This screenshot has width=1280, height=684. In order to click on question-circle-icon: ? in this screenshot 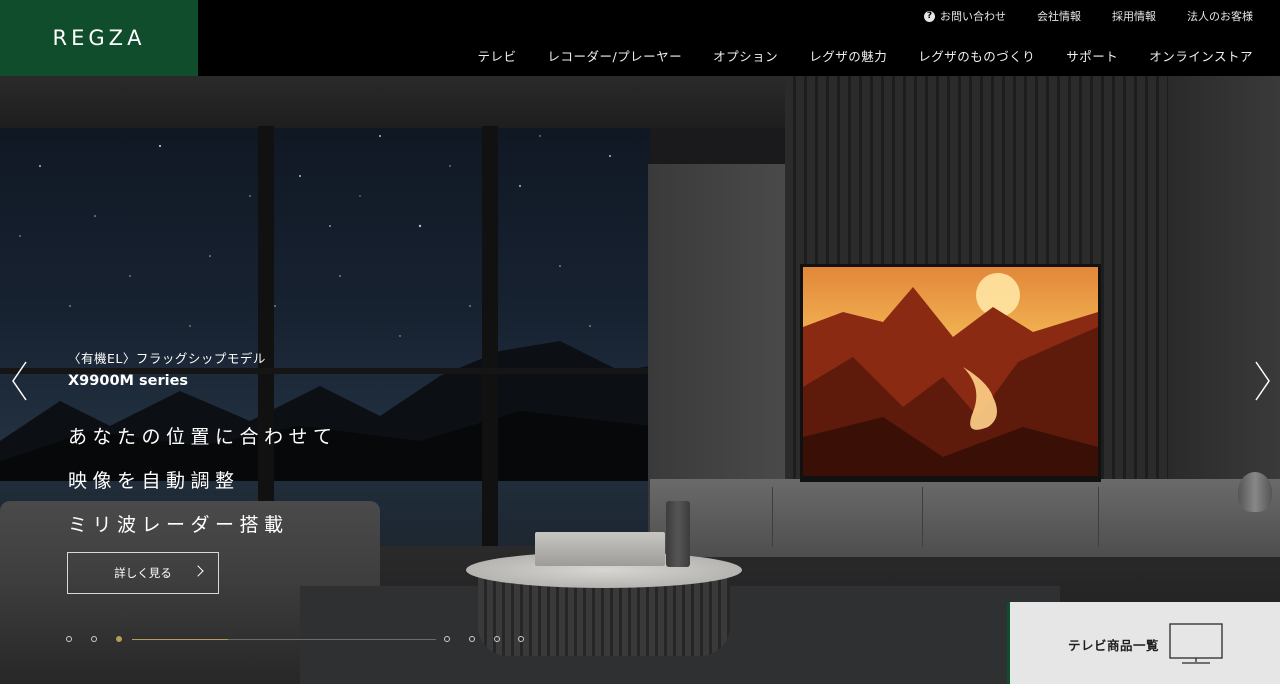, I will do `click(929, 16)`.